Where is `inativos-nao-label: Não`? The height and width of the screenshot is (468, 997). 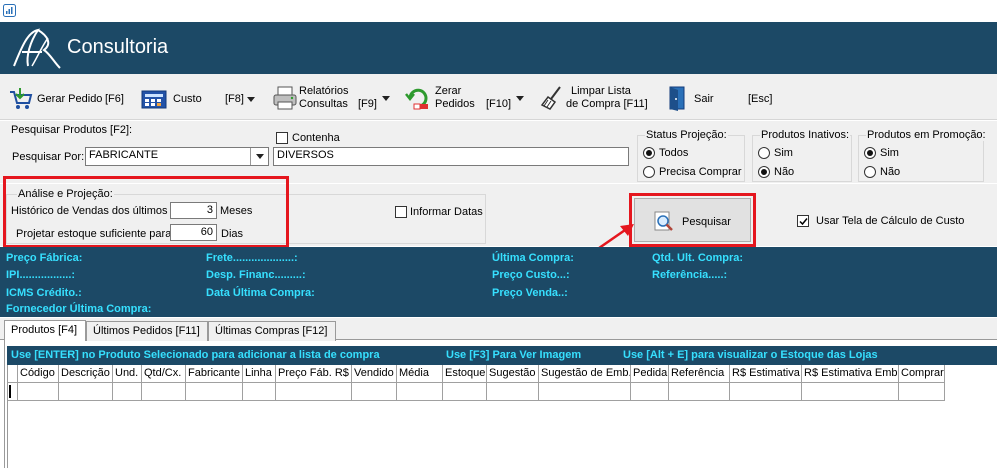
inativos-nao-label: Não is located at coordinates (784, 172).